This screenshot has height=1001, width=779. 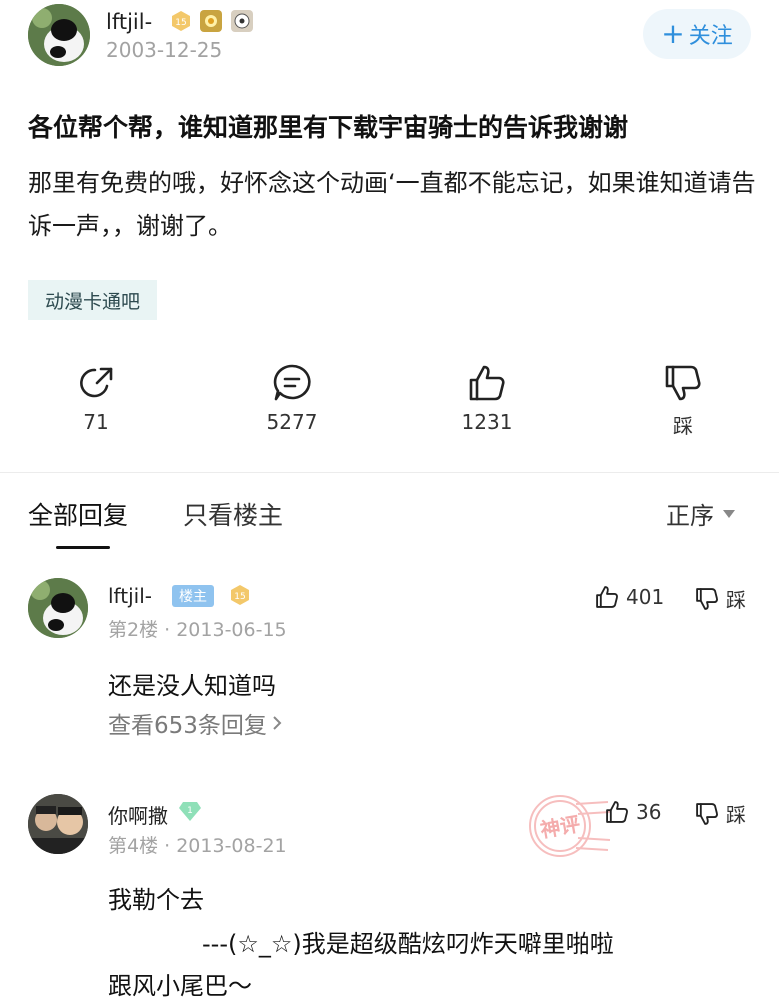 What do you see at coordinates (560, 827) in the screenshot?
I see `svg-text: 神评` at bounding box center [560, 827].